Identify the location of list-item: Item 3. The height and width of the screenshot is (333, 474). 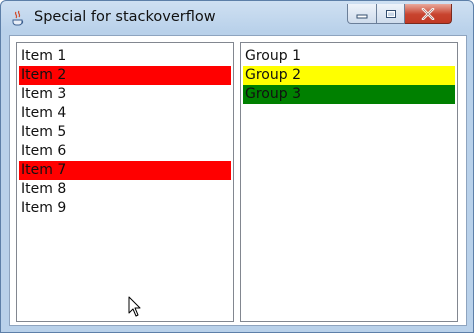
(125, 94).